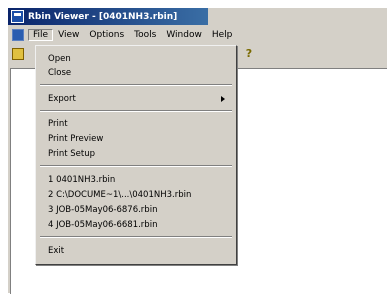 The width and height of the screenshot is (387, 294). Describe the element at coordinates (103, 16) in the screenshot. I see `window-title: Rbin Viewer - [0401NH3.rbin]` at that location.